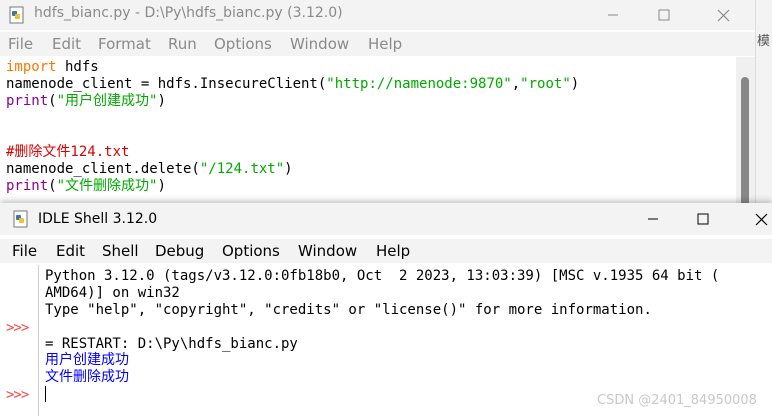 Image resolution: width=772 pixels, height=416 pixels. What do you see at coordinates (242, 169) in the screenshot?
I see `string-token: "/124.txt"` at bounding box center [242, 169].